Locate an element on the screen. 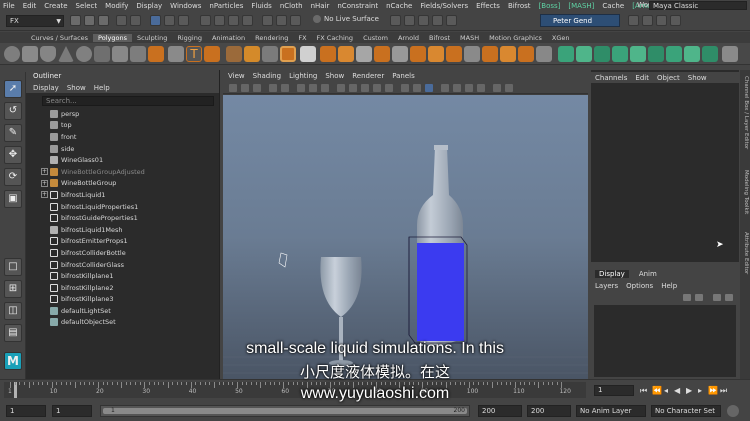 This screenshot has height=421, width=750. menu-nparticles: nParticles is located at coordinates (226, 6).